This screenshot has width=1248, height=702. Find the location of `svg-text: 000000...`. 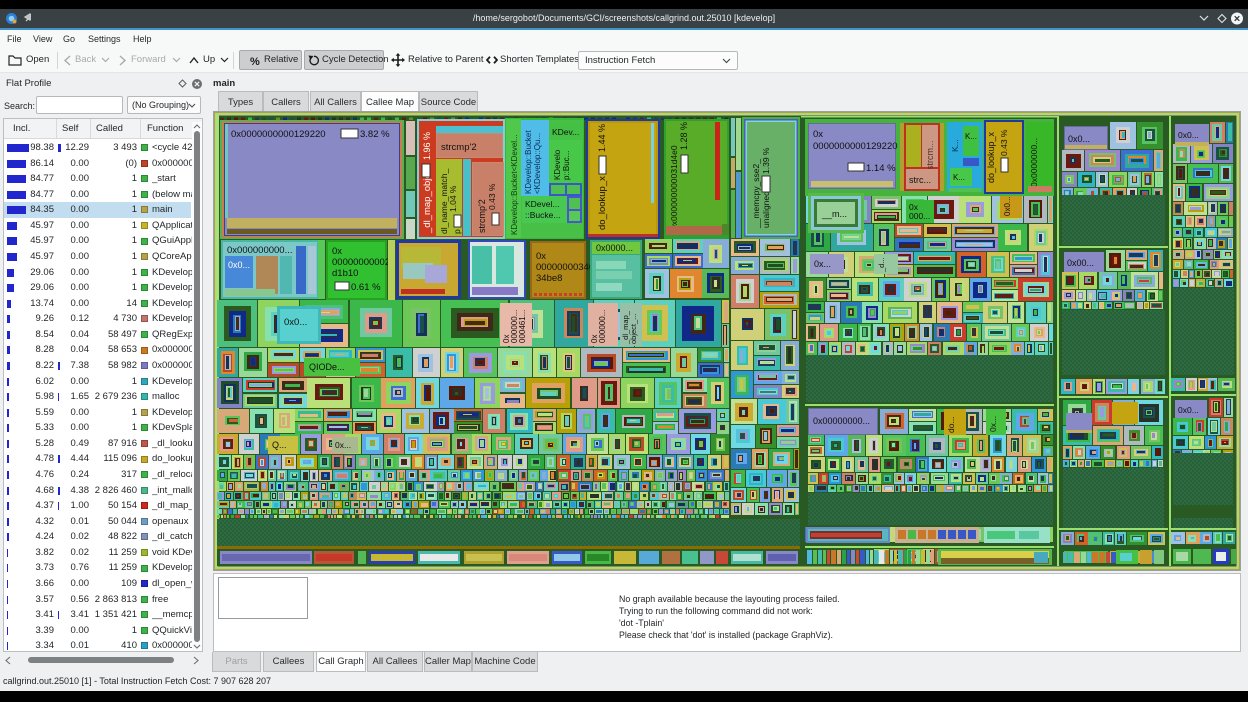

svg-text: 000000... is located at coordinates (602, 326).